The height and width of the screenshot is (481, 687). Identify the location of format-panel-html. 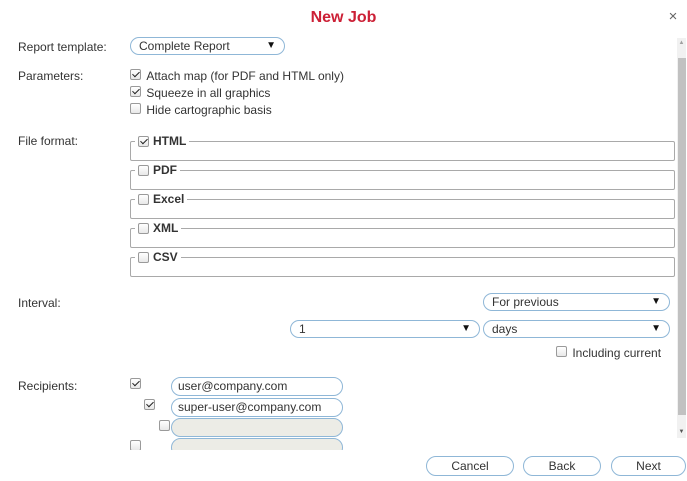
(402, 151).